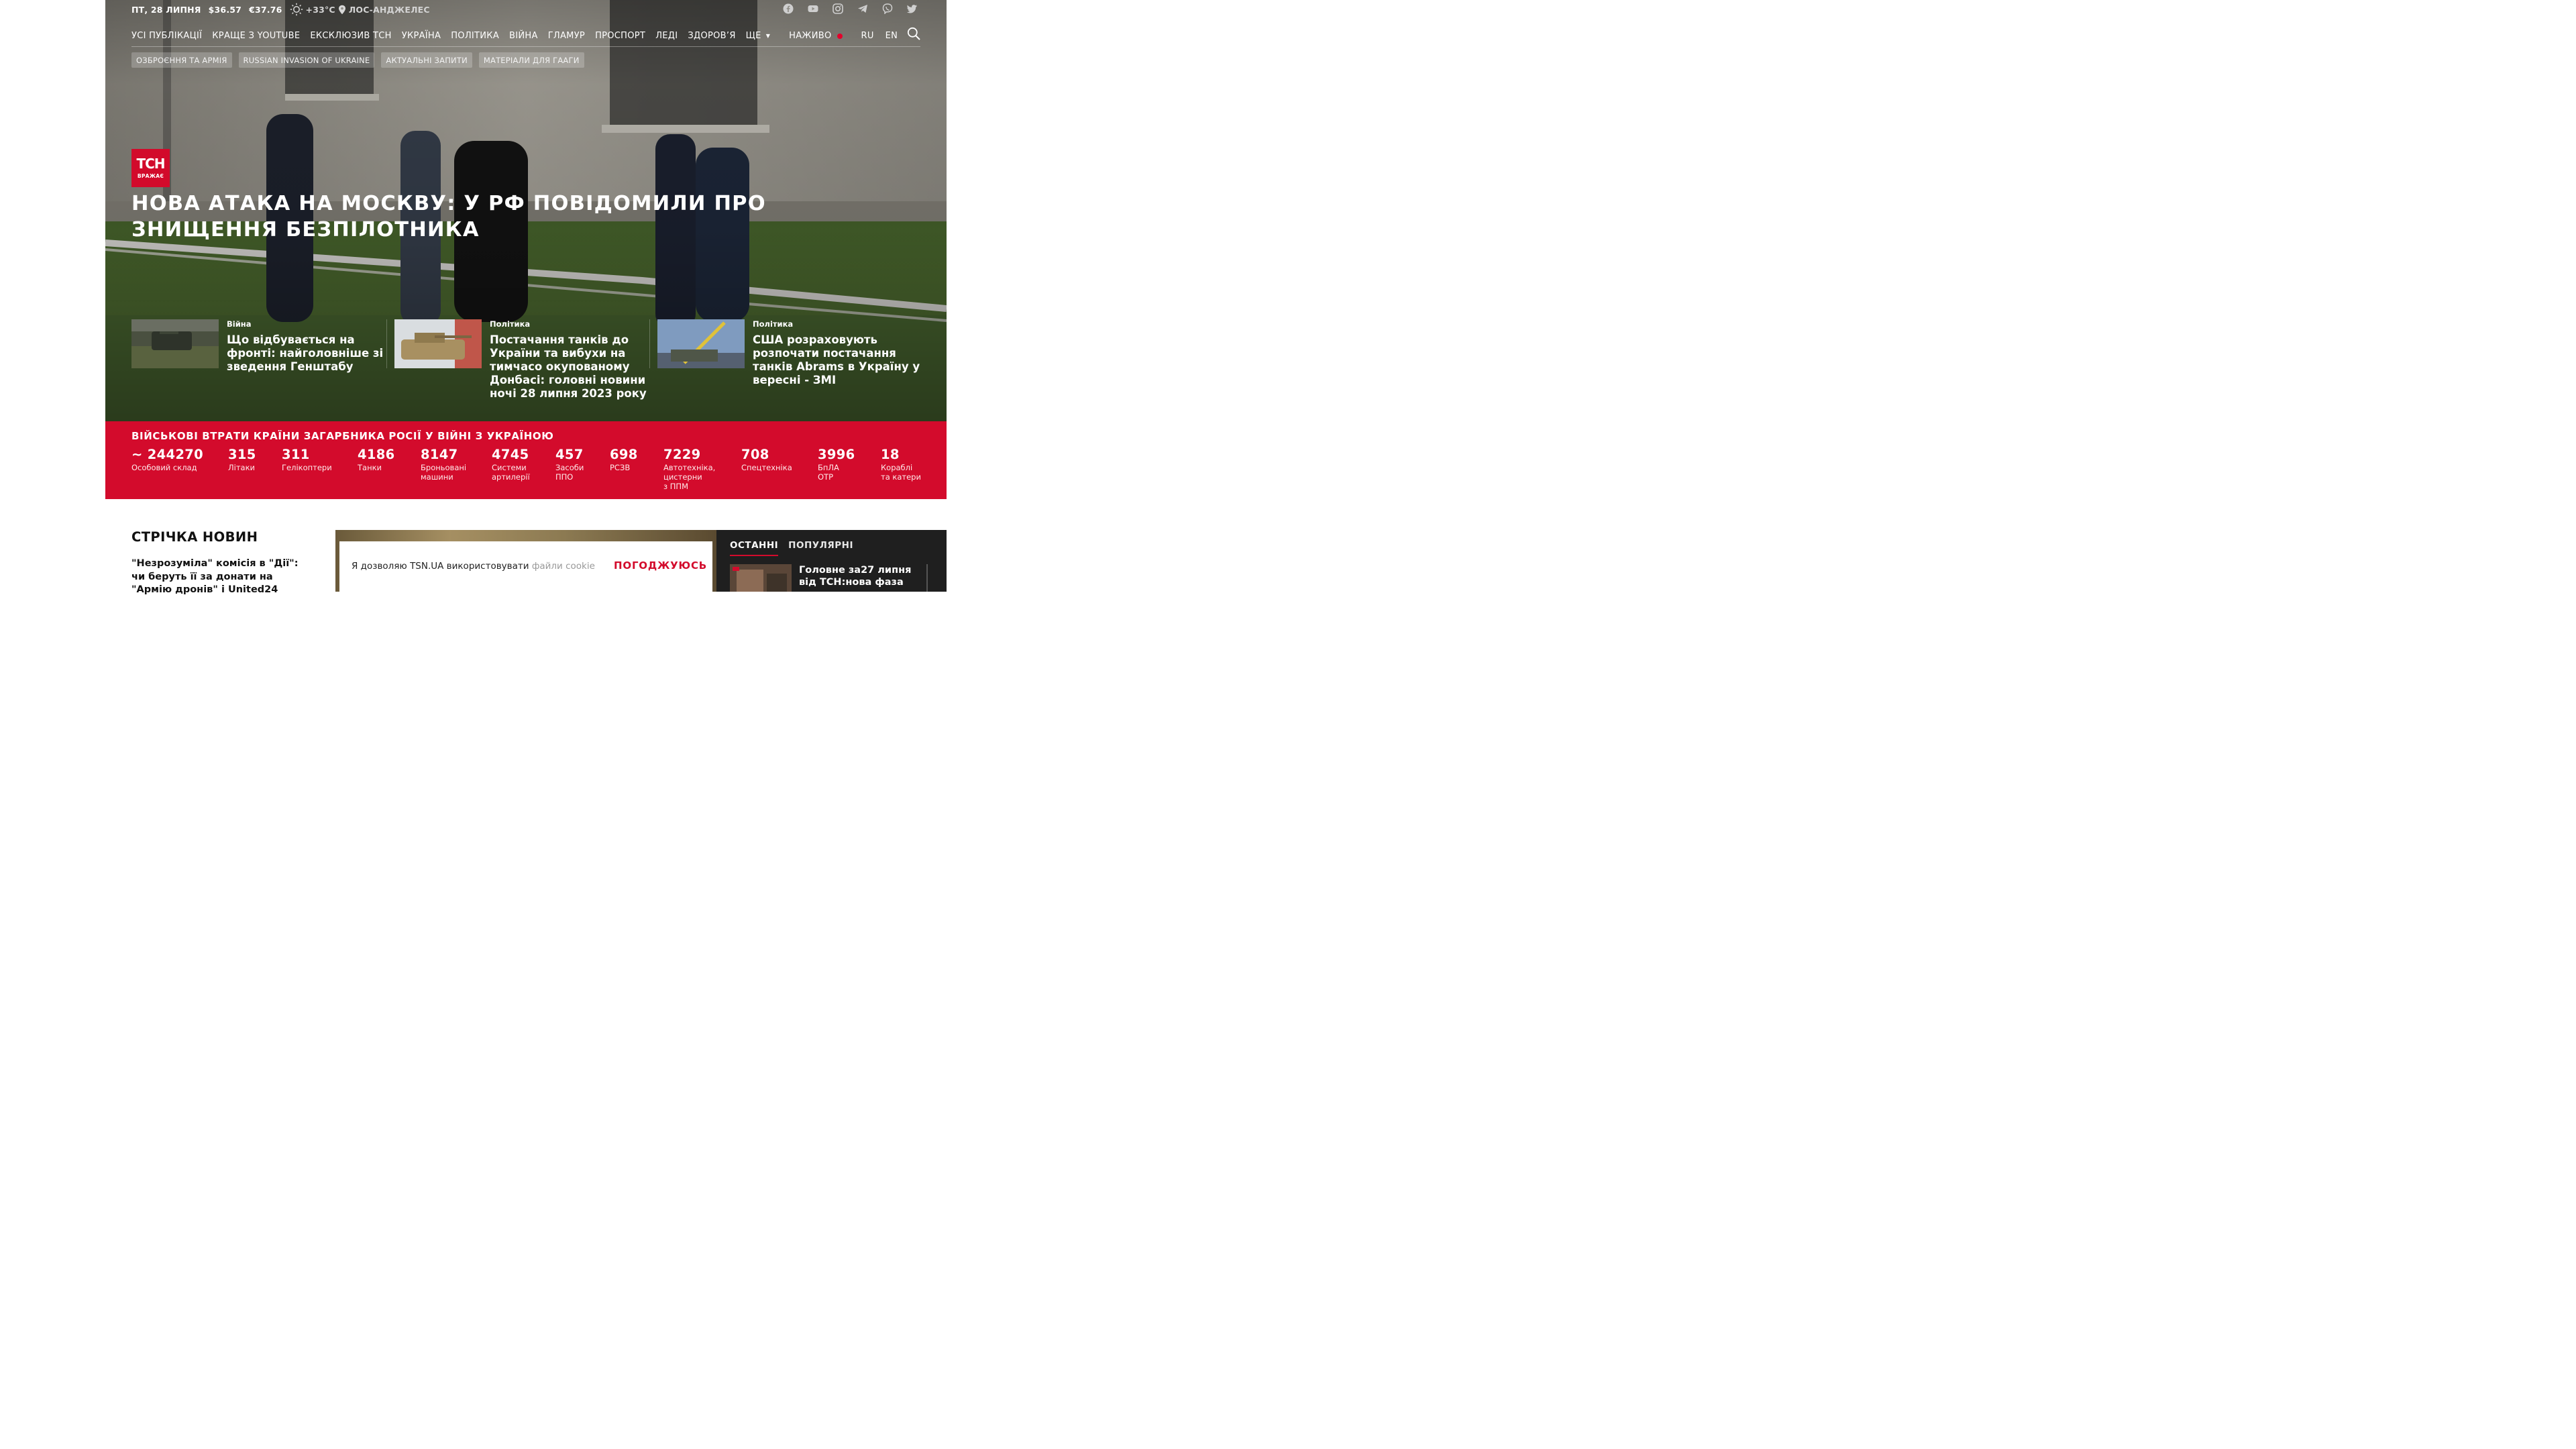 The height and width of the screenshot is (1449, 2576). Describe the element at coordinates (389, 9) in the screenshot. I see `city-label: ЛОС-АНДЖЕЛЕС` at that location.